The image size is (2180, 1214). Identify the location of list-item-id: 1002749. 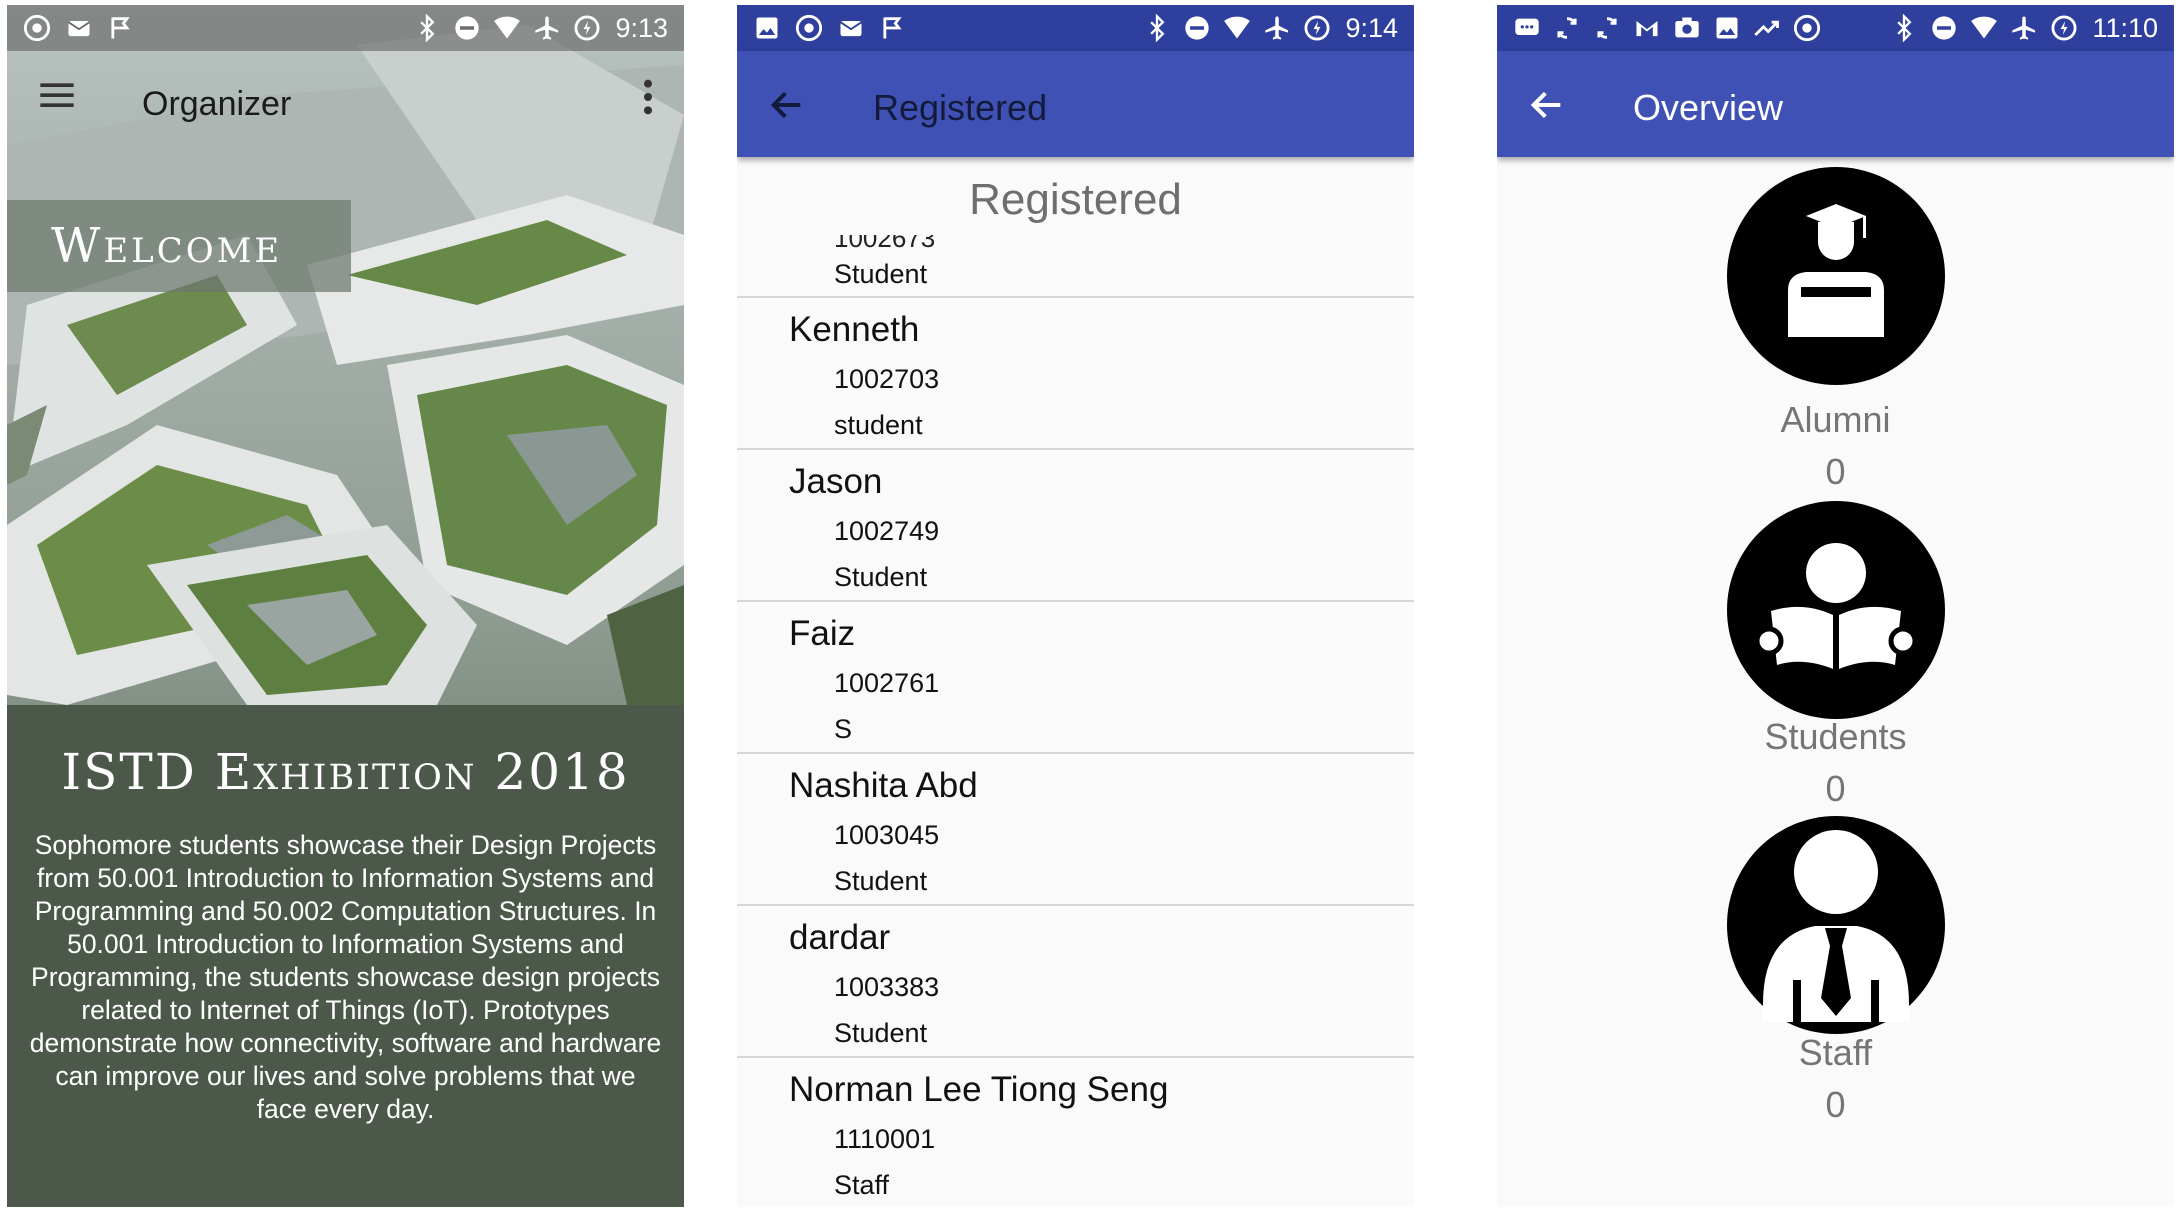
(887, 531).